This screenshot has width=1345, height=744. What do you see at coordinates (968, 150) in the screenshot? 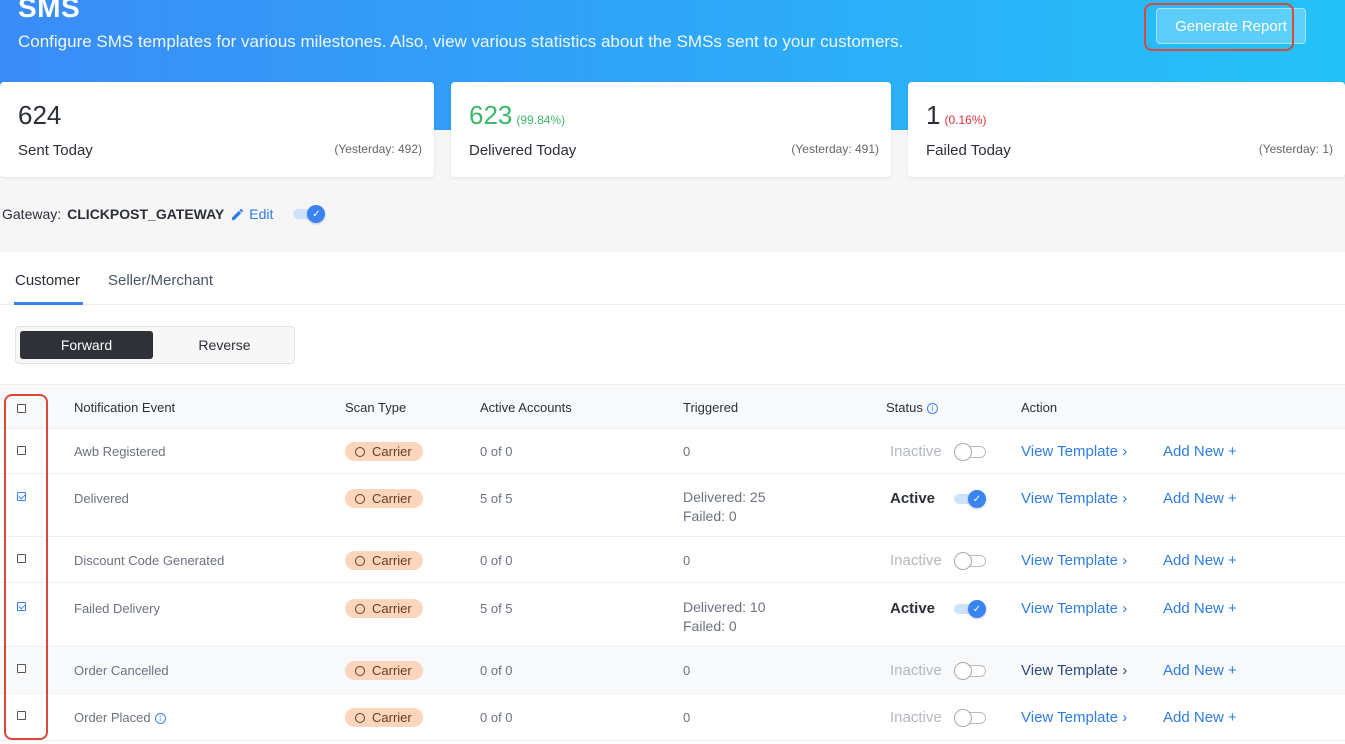
I see `stat-label: Failed Today` at bounding box center [968, 150].